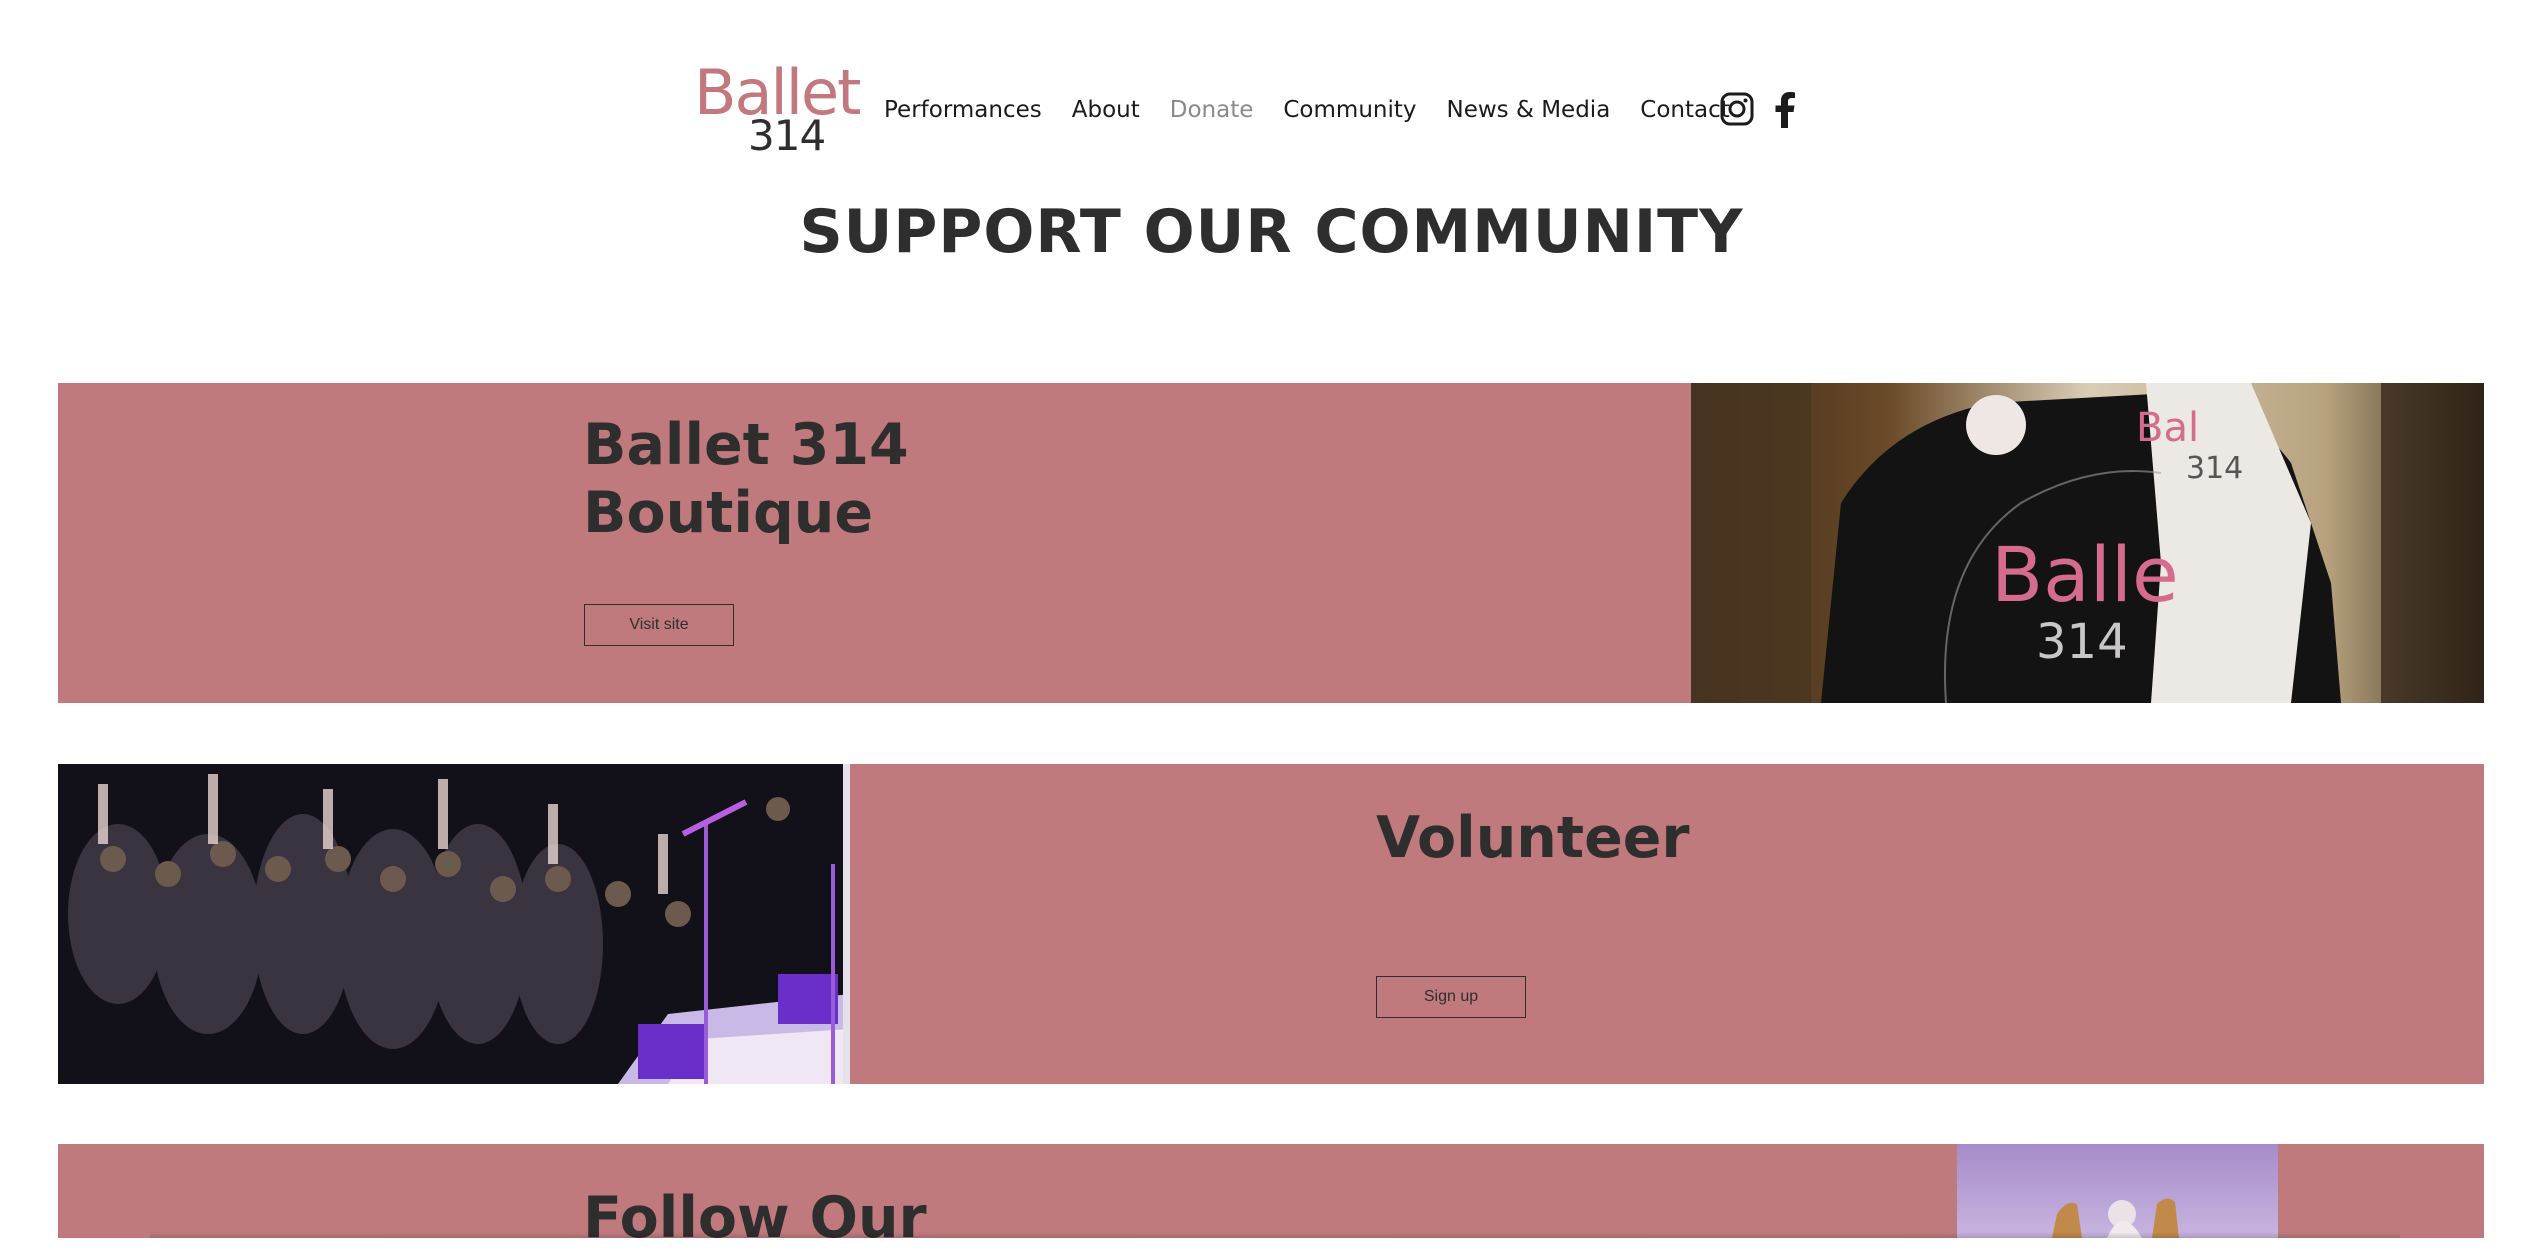 The height and width of the screenshot is (1252, 2543). I want to click on boutique-title-line1: Ballet 314, so click(746, 445).